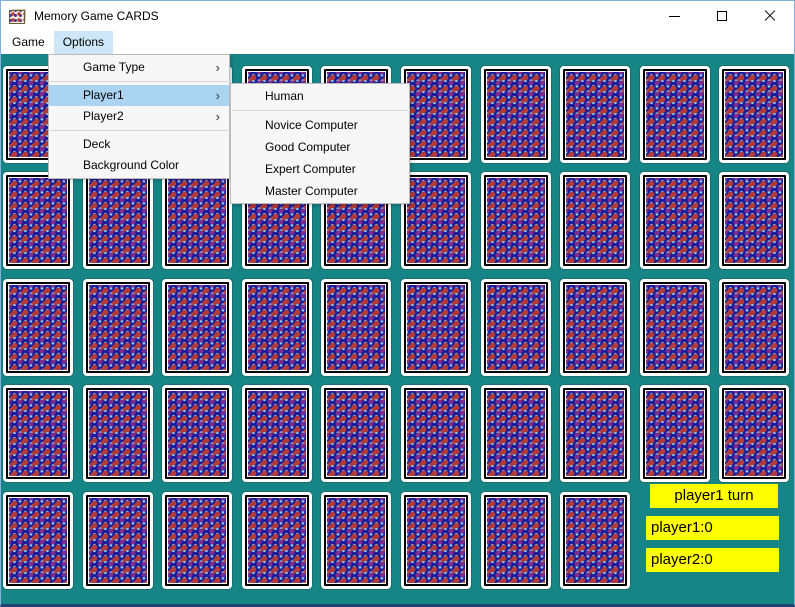 The width and height of the screenshot is (795, 607). I want to click on menu-item-novice-computer: Novice Computer, so click(320, 125).